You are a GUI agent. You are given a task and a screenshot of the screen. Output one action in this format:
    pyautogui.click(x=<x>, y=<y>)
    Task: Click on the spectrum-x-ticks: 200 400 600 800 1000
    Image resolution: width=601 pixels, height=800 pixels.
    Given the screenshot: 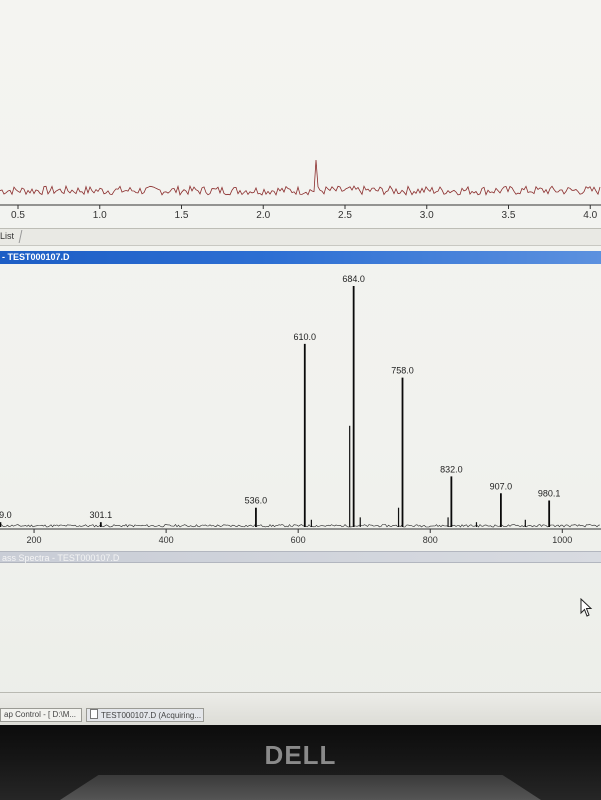 What is the action you would take?
    pyautogui.click(x=299, y=537)
    